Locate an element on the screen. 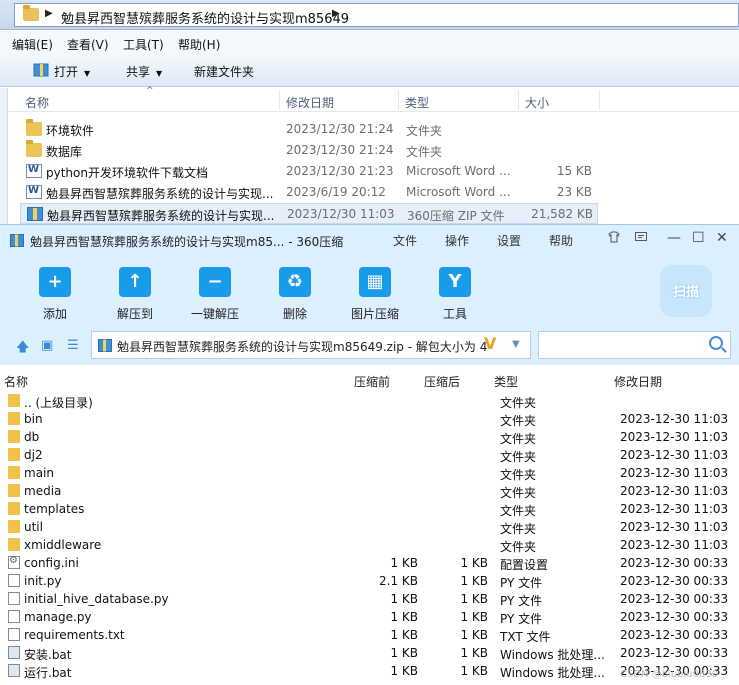 This screenshot has height=685, width=739. toolbar-image-compress-button: ▦ 图片压缩 is located at coordinates (375, 293).